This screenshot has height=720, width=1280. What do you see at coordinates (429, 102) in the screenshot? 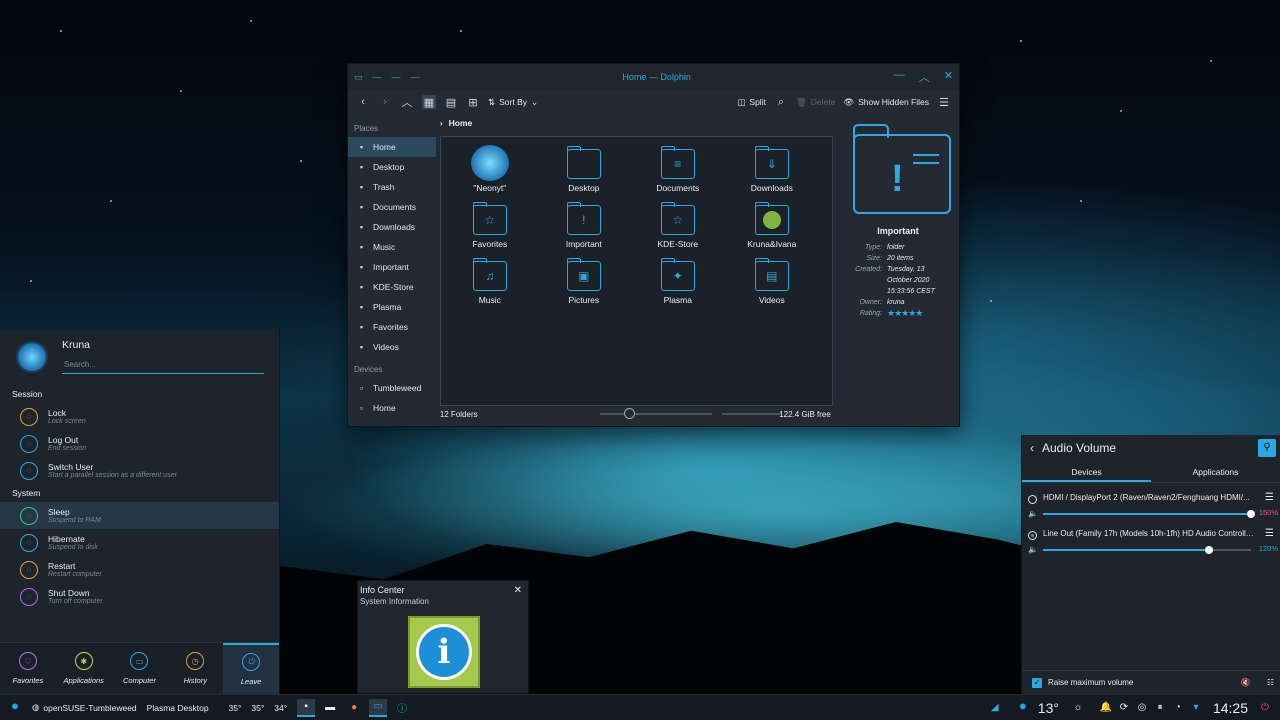
I see `icons-view-icon: ▦` at bounding box center [429, 102].